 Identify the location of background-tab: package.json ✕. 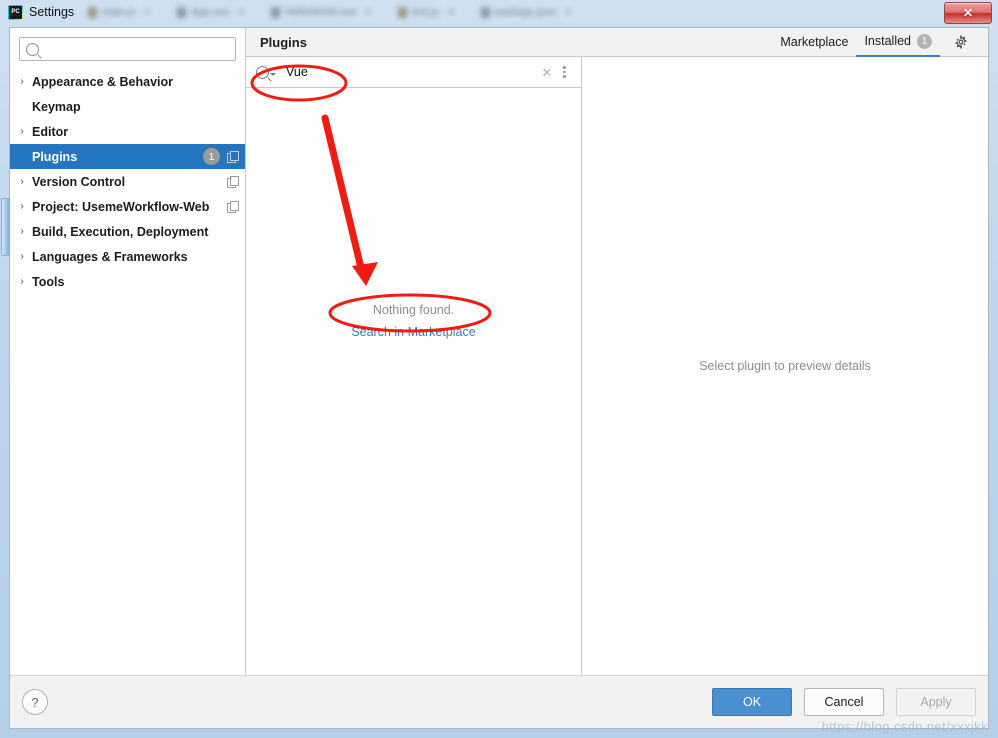
(526, 12).